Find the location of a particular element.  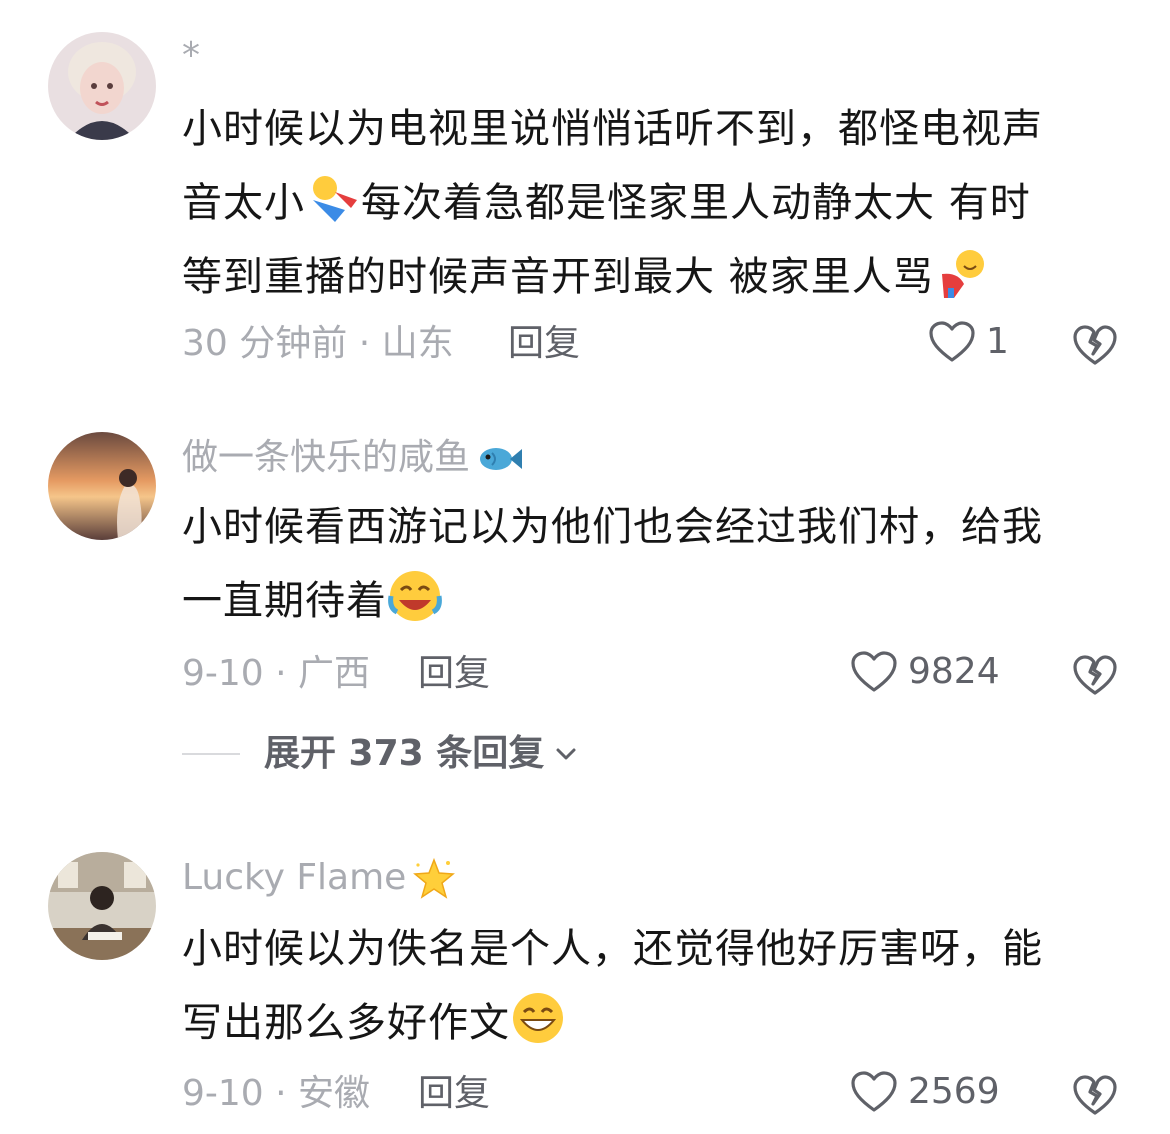

comment-username: Lucky Flame is located at coordinates (319, 878).